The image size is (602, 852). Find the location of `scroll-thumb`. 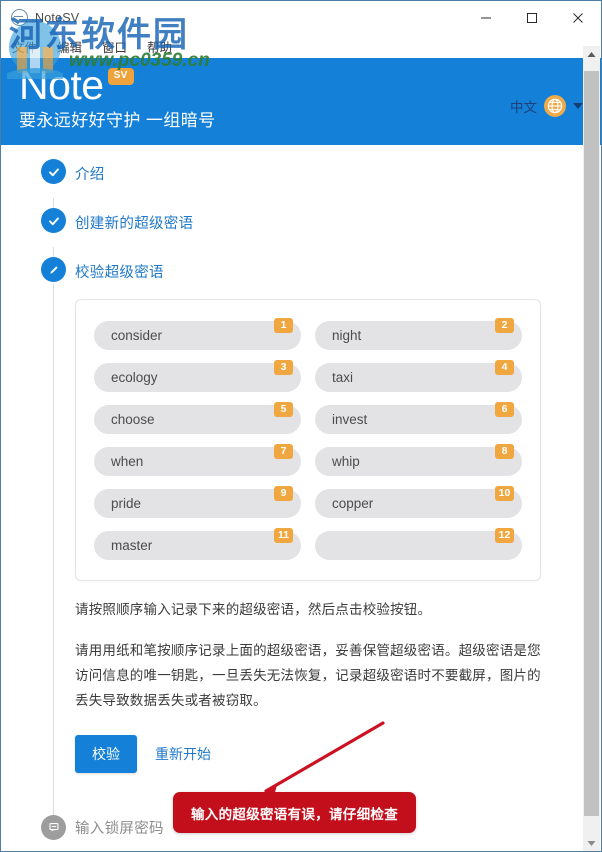

scroll-thumb is located at coordinates (591, 443).